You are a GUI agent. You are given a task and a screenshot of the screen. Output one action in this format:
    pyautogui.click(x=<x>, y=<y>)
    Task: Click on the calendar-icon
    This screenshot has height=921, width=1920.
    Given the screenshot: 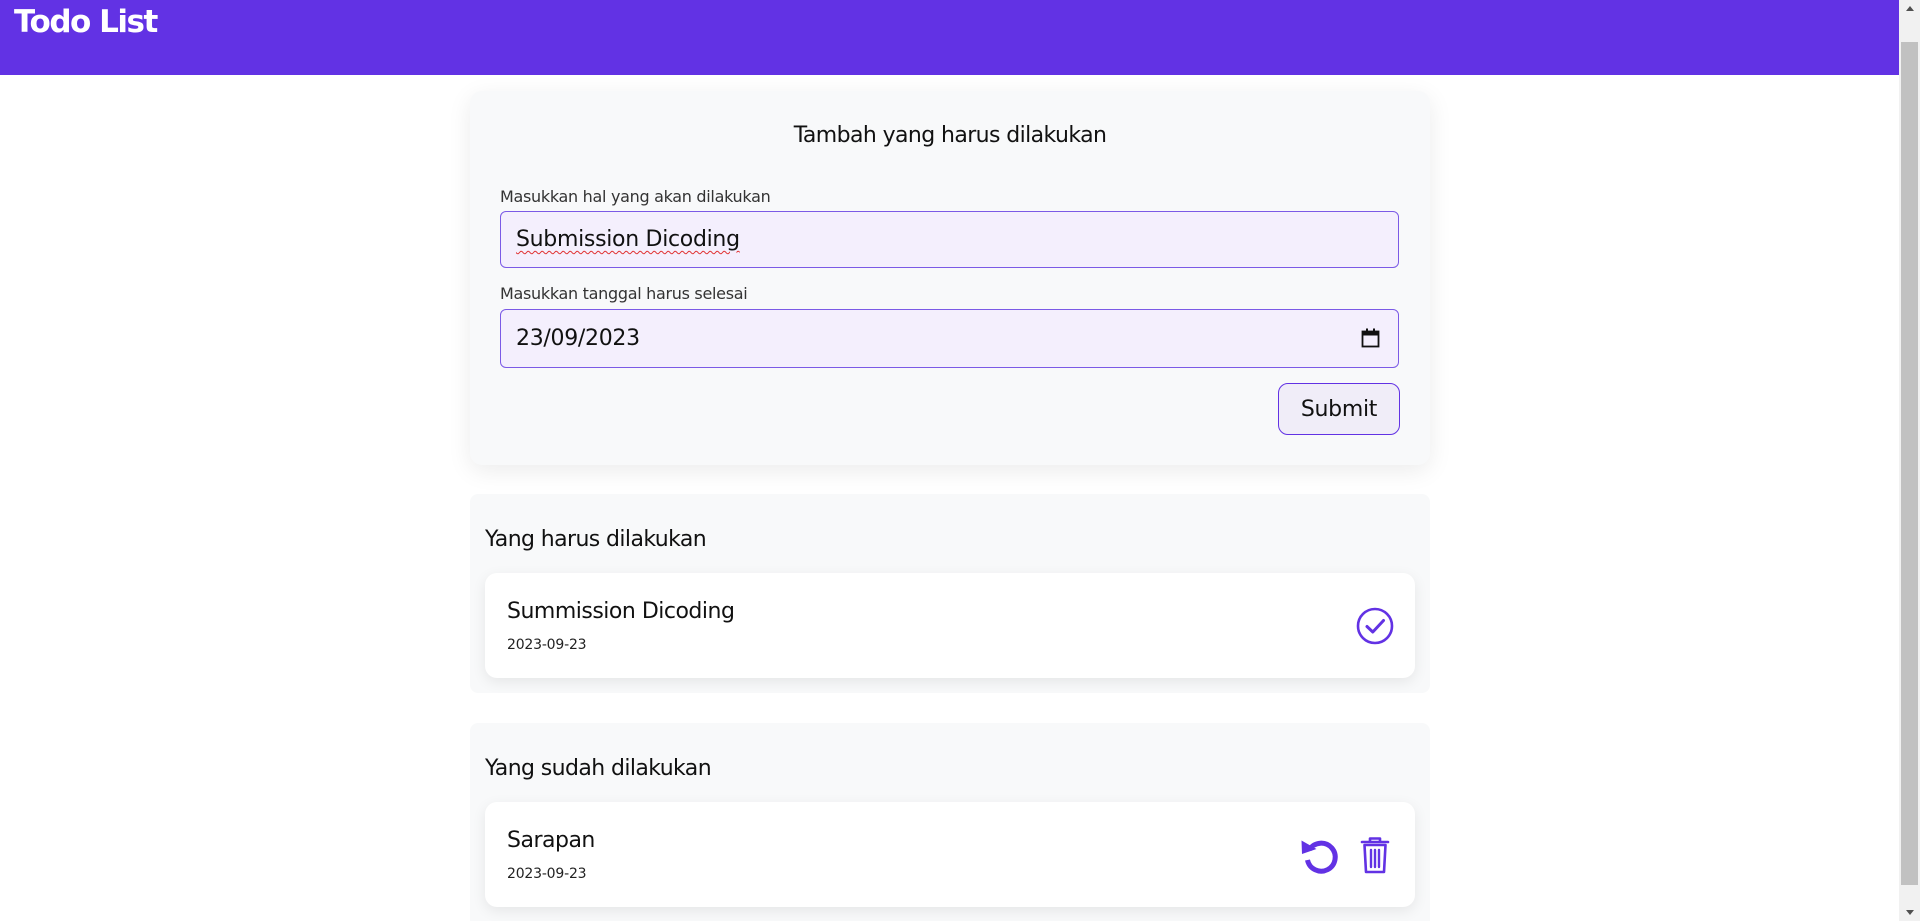 What is the action you would take?
    pyautogui.click(x=1370, y=338)
    